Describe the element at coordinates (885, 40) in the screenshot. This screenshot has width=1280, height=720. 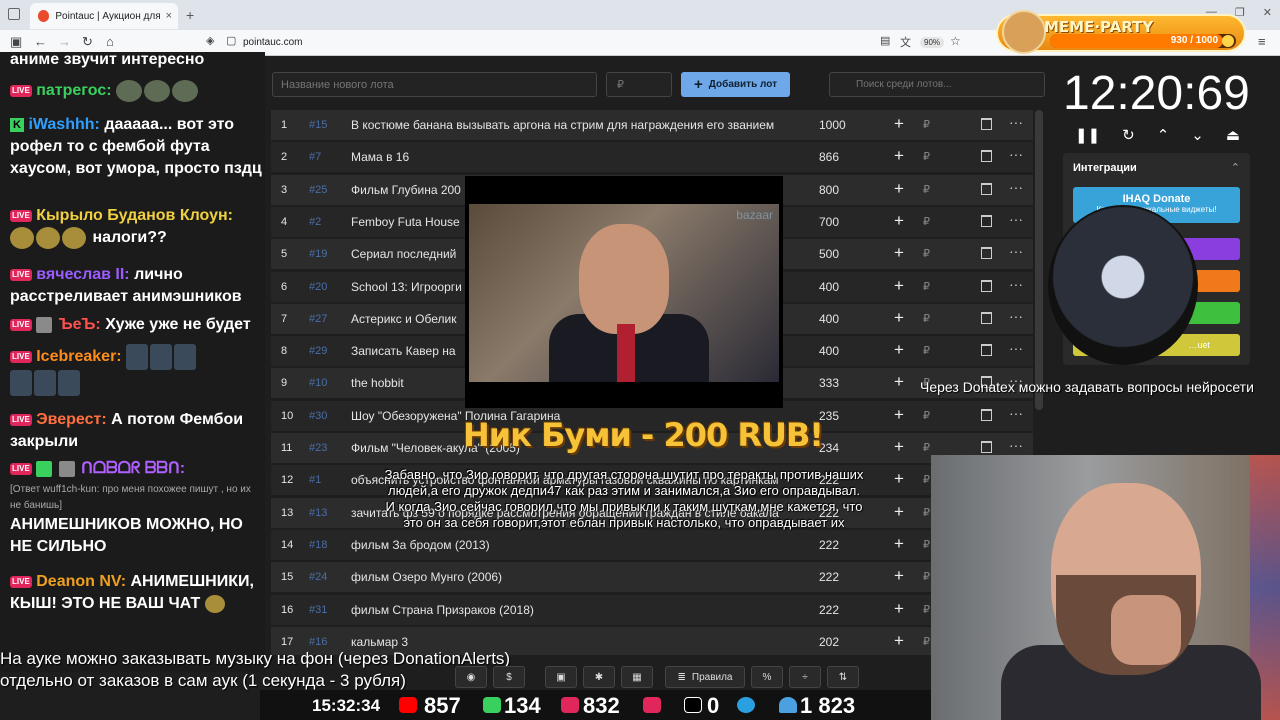
I see `reader-icon: ▤` at that location.